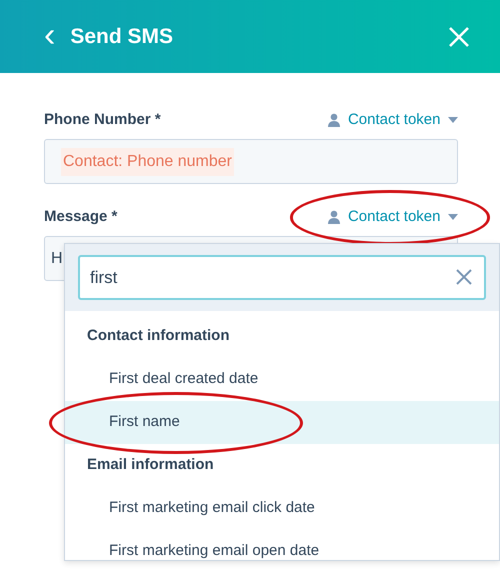 This screenshot has width=500, height=570. What do you see at coordinates (150, 465) in the screenshot?
I see `group-heading: Email information` at bounding box center [150, 465].